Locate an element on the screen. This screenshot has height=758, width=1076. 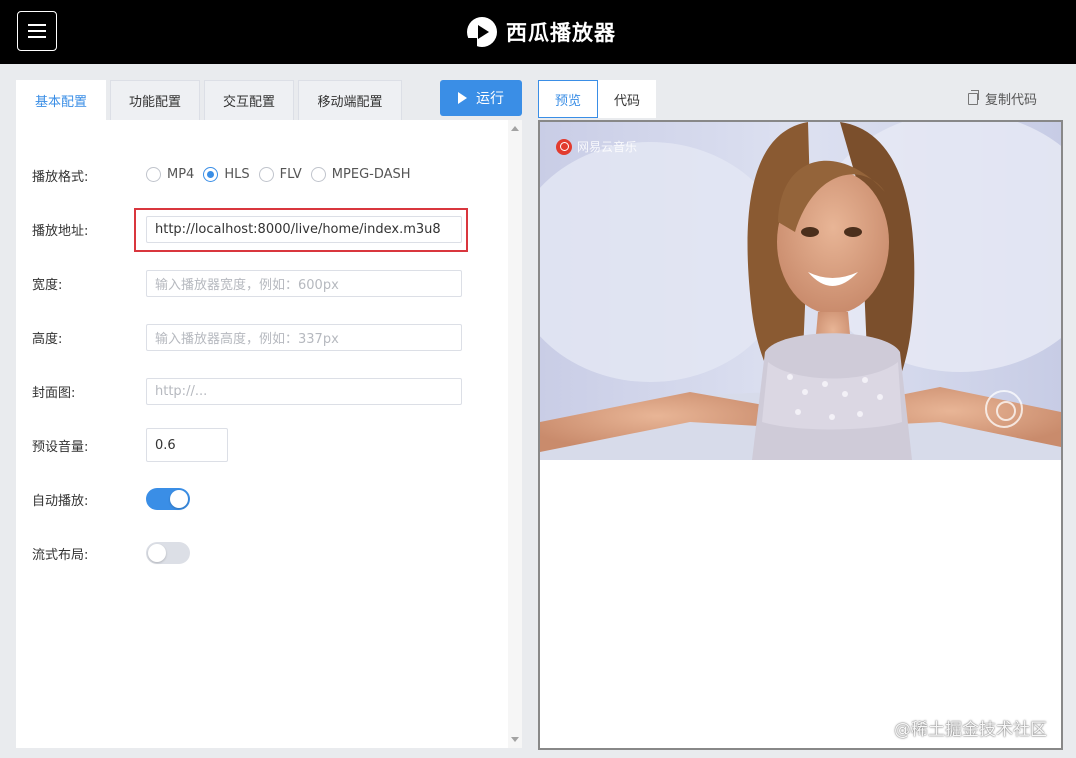
tab-mobile-config: 移动端配置 is located at coordinates (350, 100).